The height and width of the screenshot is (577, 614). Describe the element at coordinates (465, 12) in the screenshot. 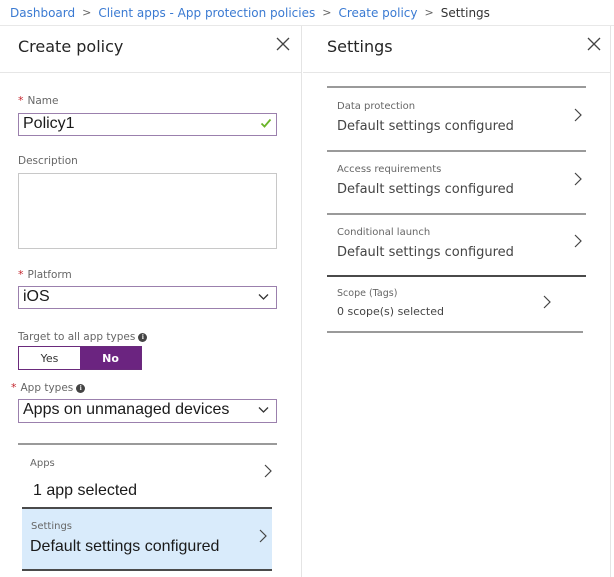

I see `breadcrumb-settings: Settings` at that location.